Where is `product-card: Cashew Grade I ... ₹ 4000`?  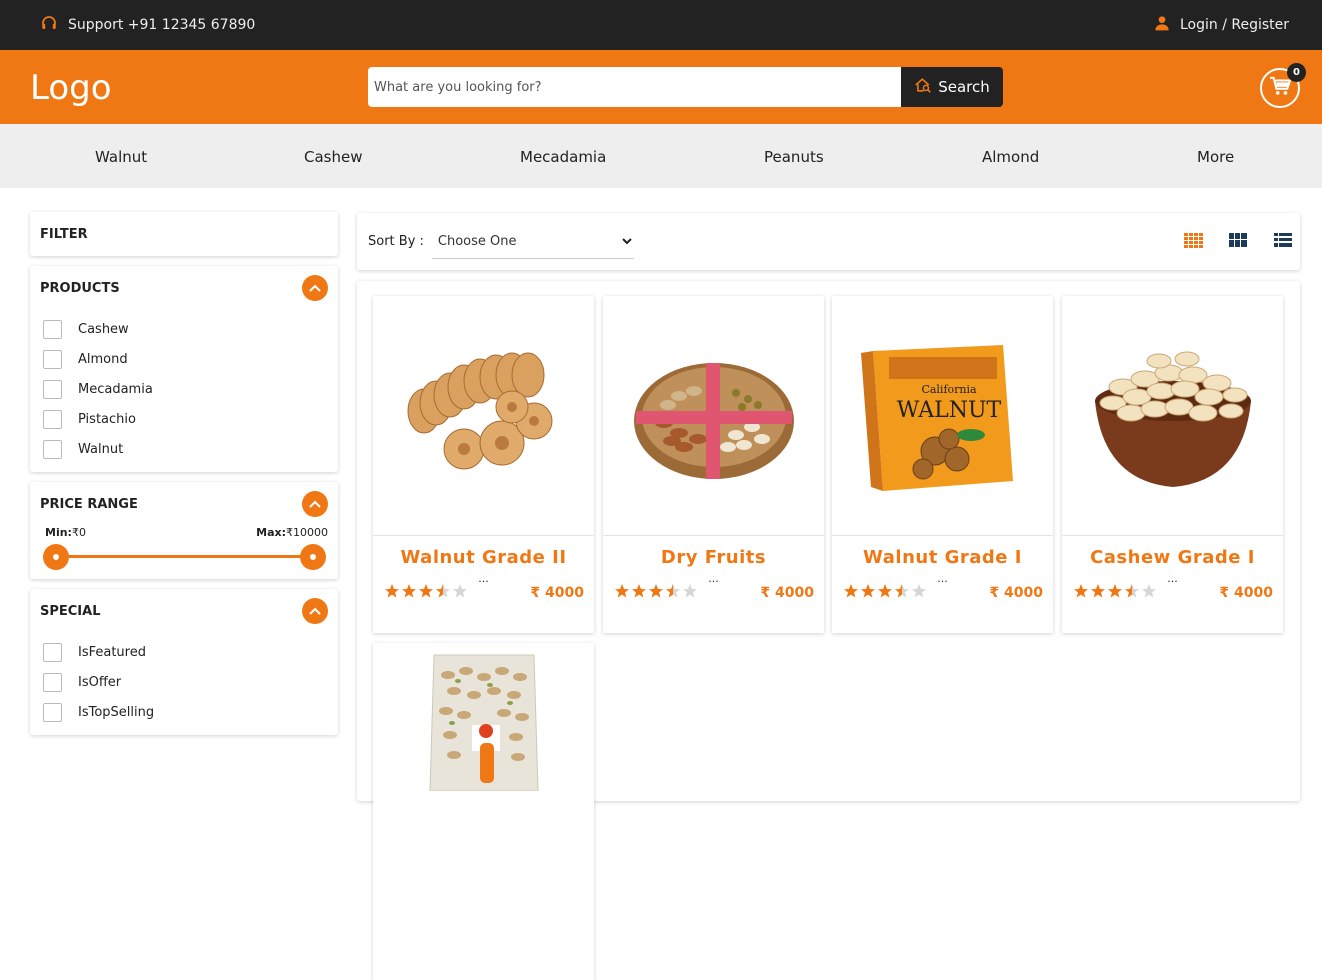
product-card: Cashew Grade I ... ₹ 4000 is located at coordinates (1172, 464).